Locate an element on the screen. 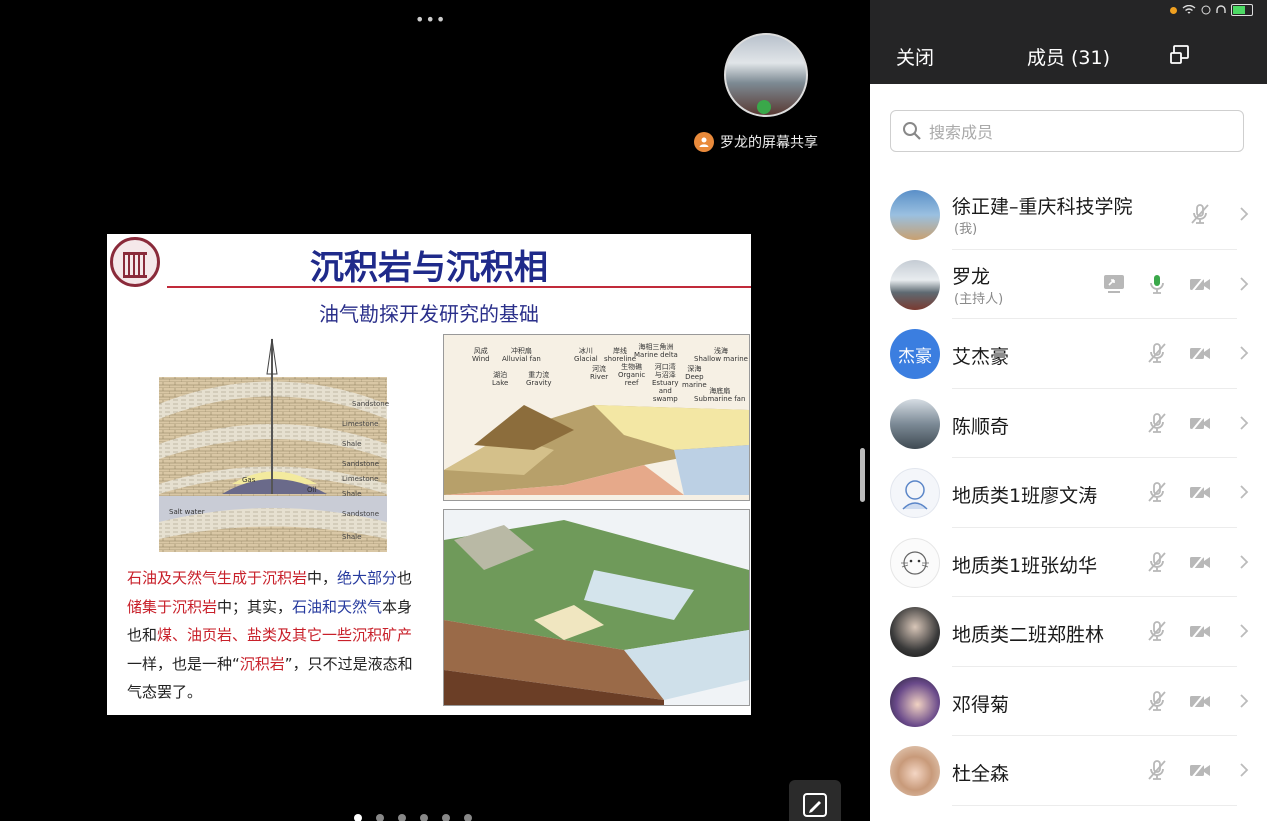 The width and height of the screenshot is (1267, 821). search-input is located at coordinates (1079, 132).